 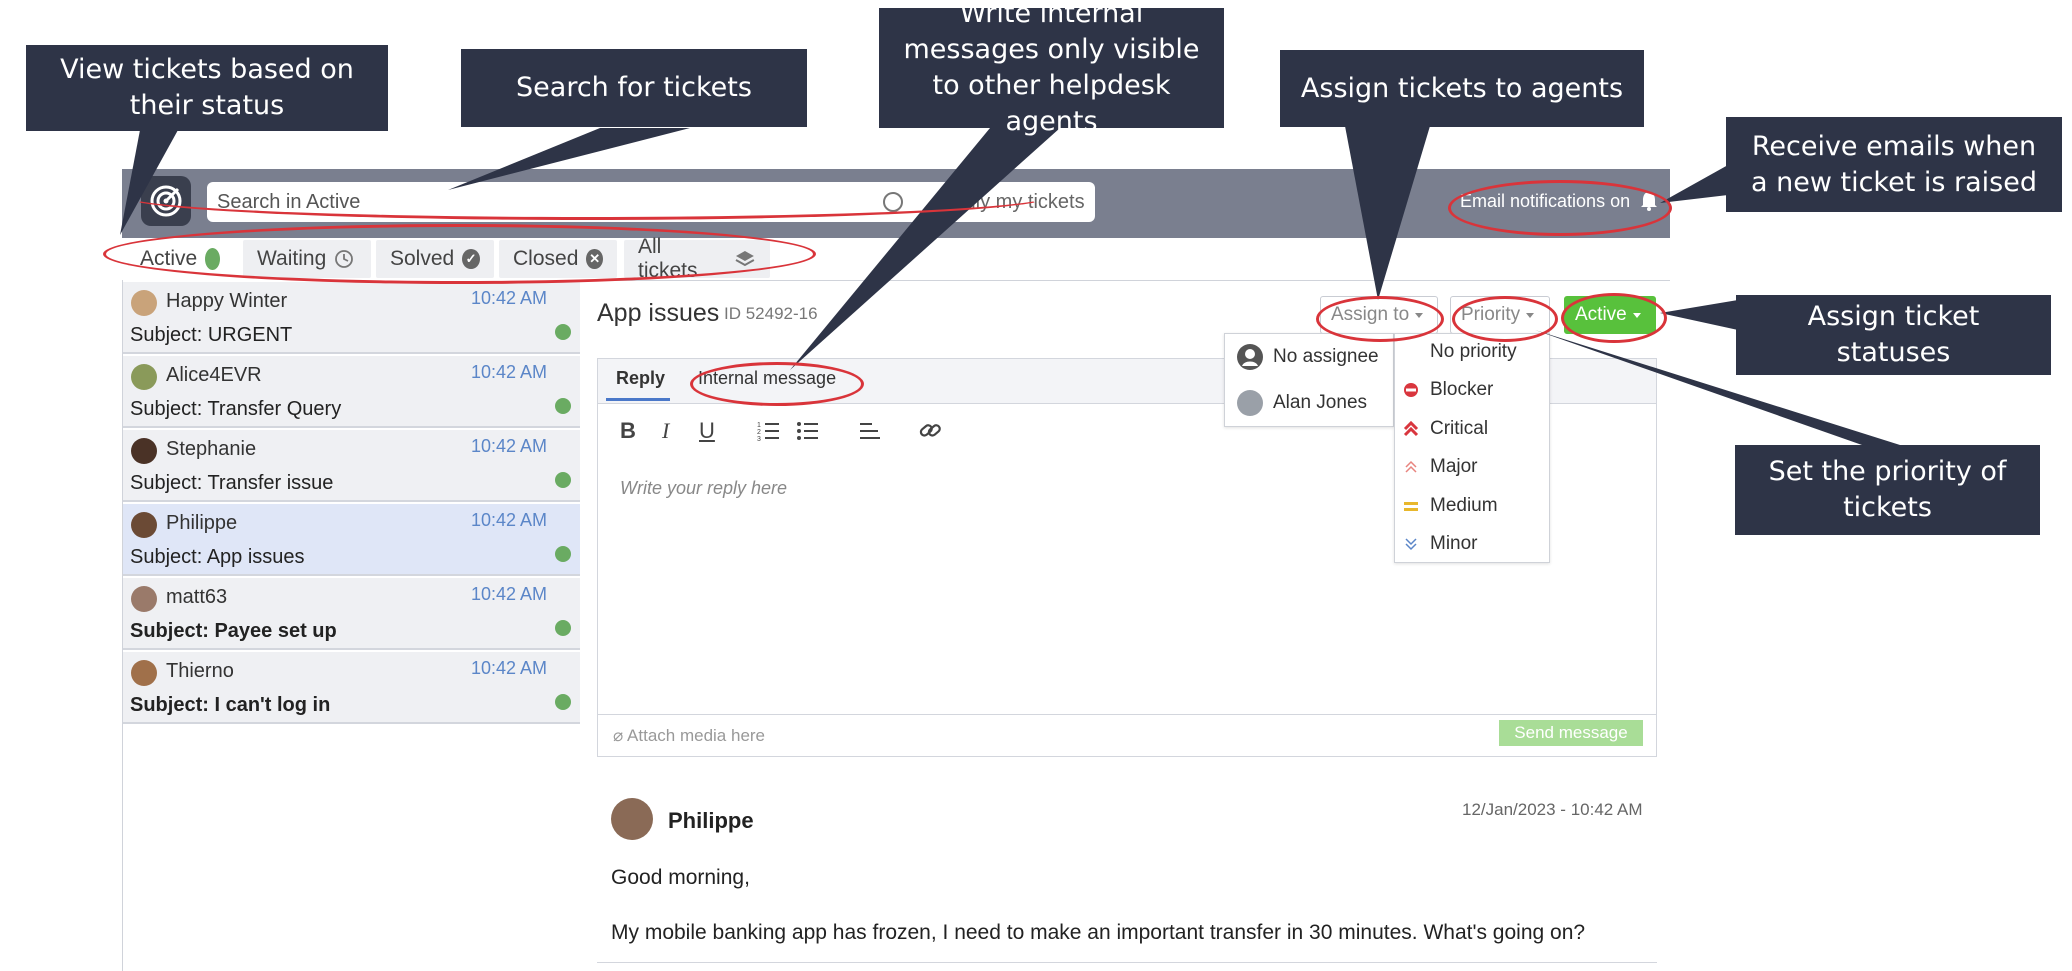 I want to click on priority-option-blocker: Blocker, so click(x=1447, y=390).